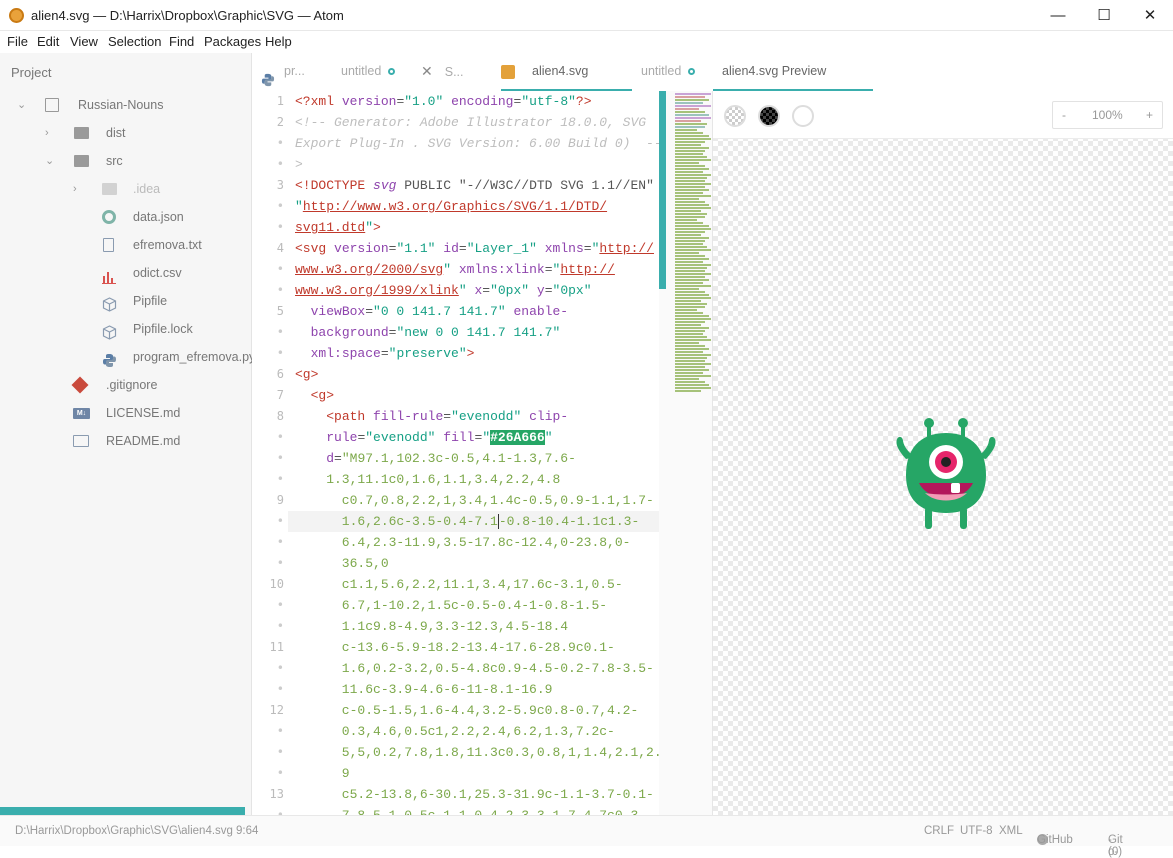 The height and width of the screenshot is (858, 1173). I want to click on file-path: D:\Harrix\Dropbox\Graphic\SVG\alien4.svg, so click(124, 831).